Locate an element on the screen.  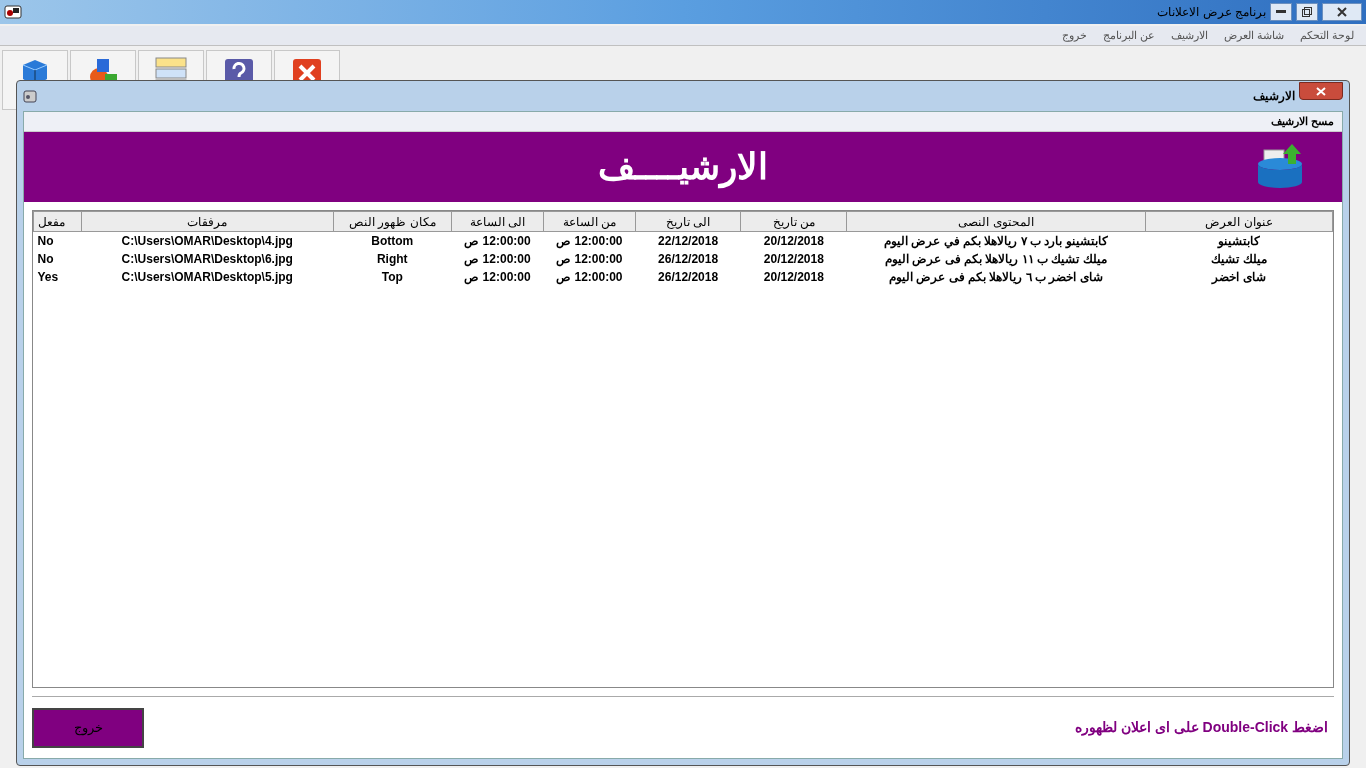
menu-item: مسح الارشيف is located at coordinates (1302, 121).